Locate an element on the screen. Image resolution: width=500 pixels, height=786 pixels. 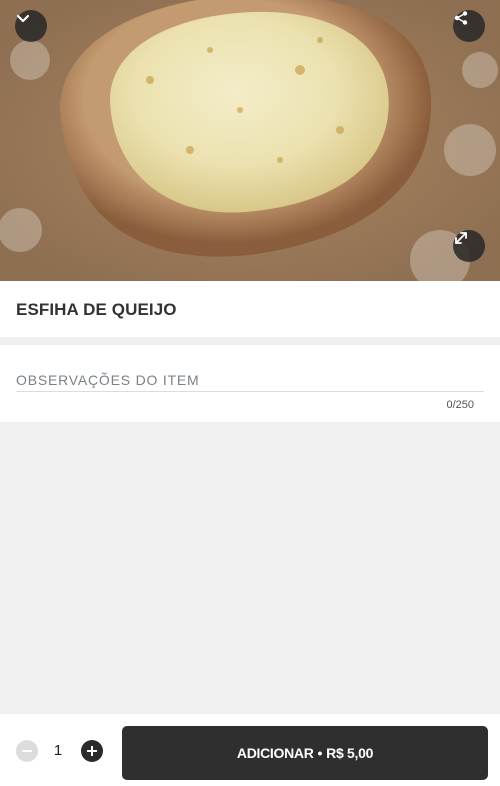
add-to-cart-button: ADICIONAR • R$ 5,00 is located at coordinates (305, 753).